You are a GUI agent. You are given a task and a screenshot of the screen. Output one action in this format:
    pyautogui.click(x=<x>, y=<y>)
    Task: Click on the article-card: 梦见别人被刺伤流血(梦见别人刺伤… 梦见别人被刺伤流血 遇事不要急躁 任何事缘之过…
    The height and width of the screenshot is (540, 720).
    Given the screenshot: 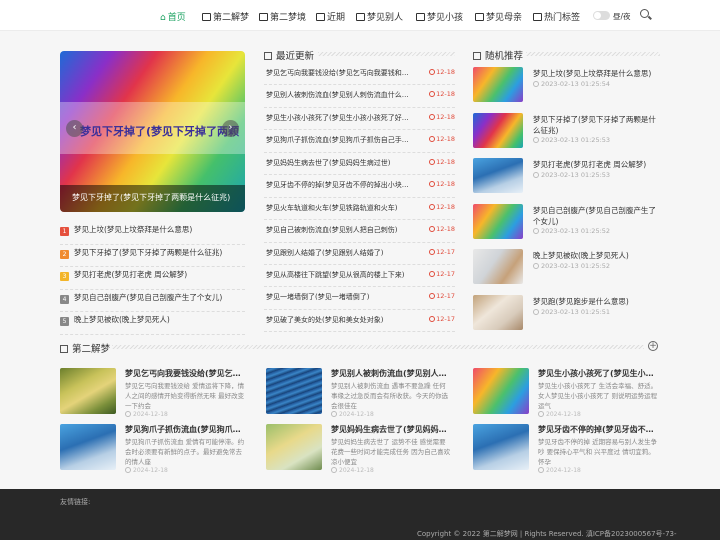 What is the action you would take?
    pyautogui.click(x=359, y=393)
    